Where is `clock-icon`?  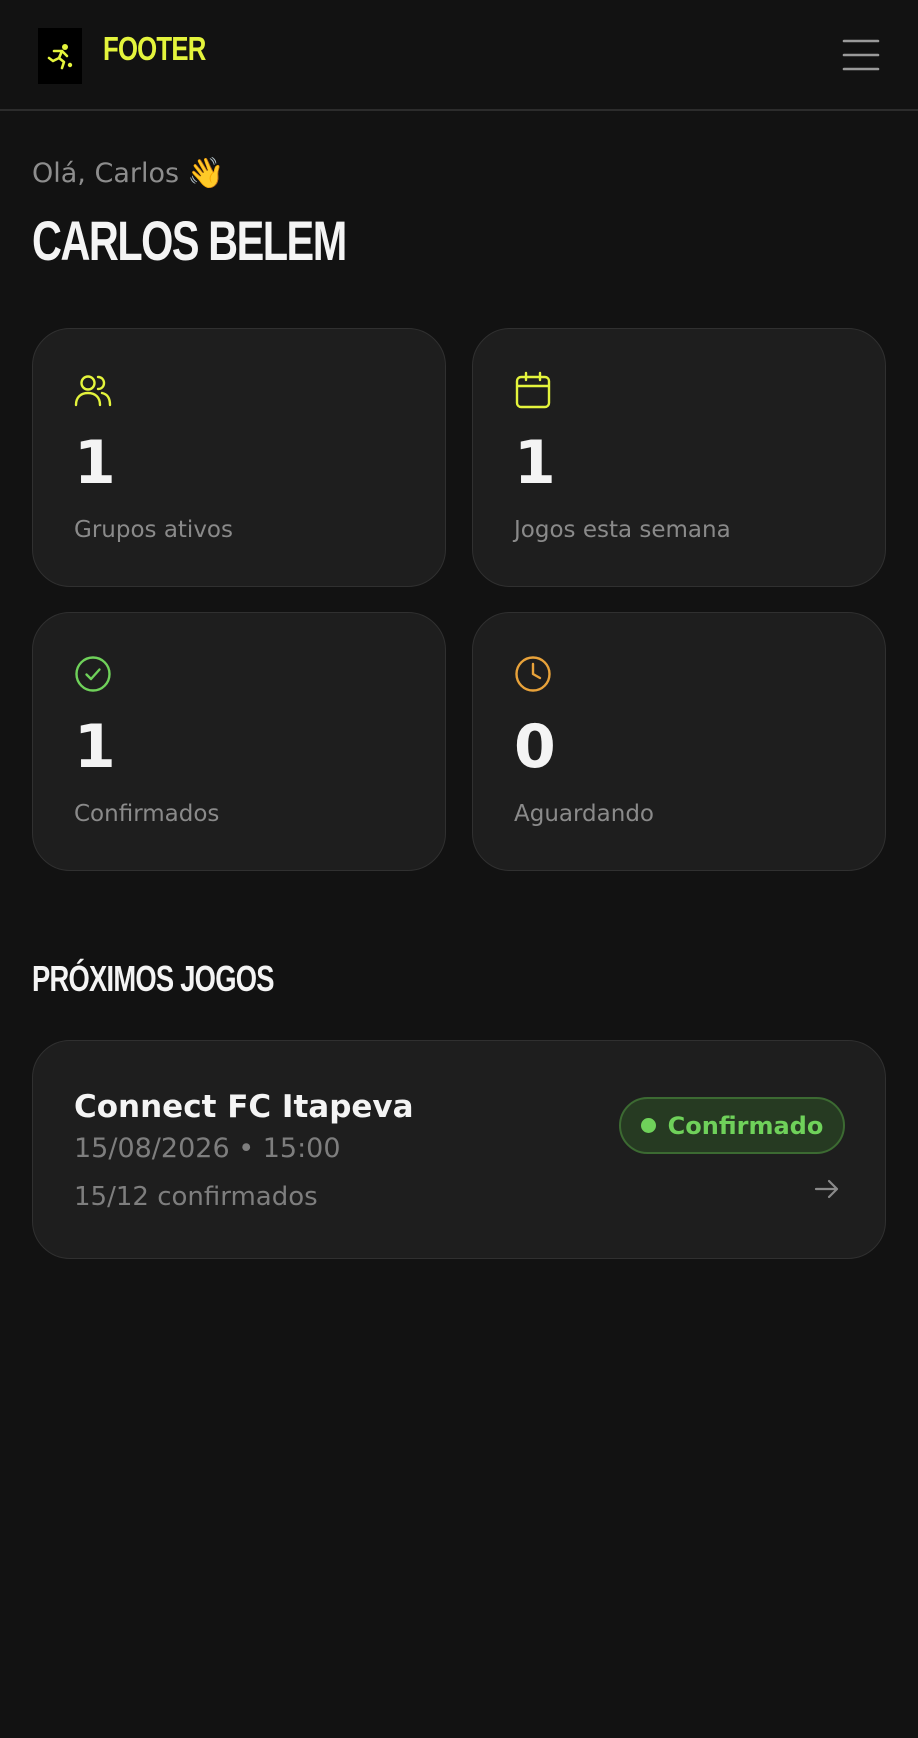
clock-icon is located at coordinates (533, 674).